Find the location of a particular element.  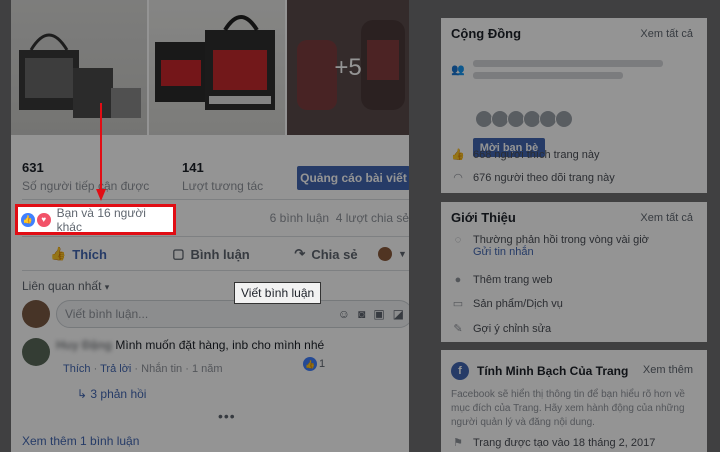

reactions-text: Bạn và 16 người khác is located at coordinates (115, 220).